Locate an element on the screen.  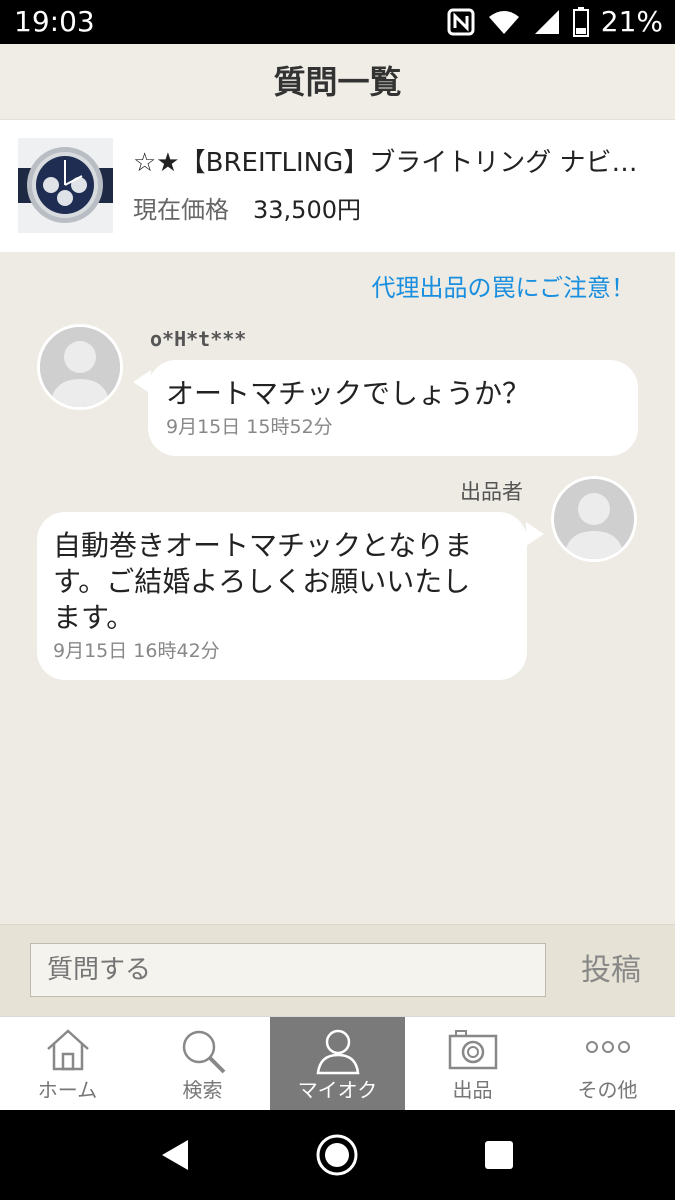
message-text-line: ます。 is located at coordinates (94, 617).